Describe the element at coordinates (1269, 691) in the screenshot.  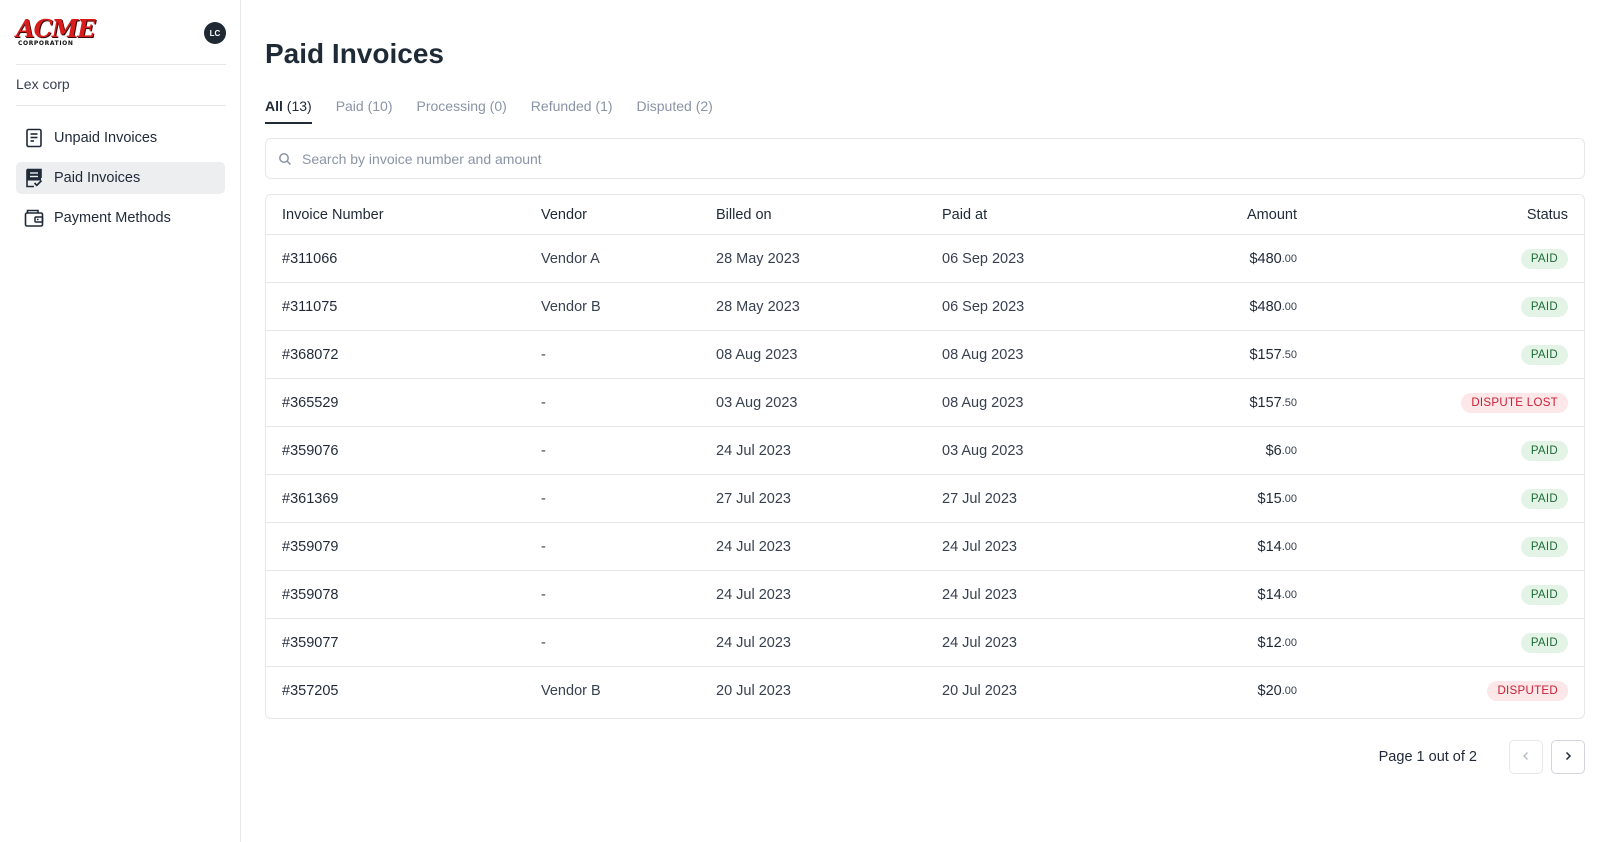
I see `amount-dollars: $20` at that location.